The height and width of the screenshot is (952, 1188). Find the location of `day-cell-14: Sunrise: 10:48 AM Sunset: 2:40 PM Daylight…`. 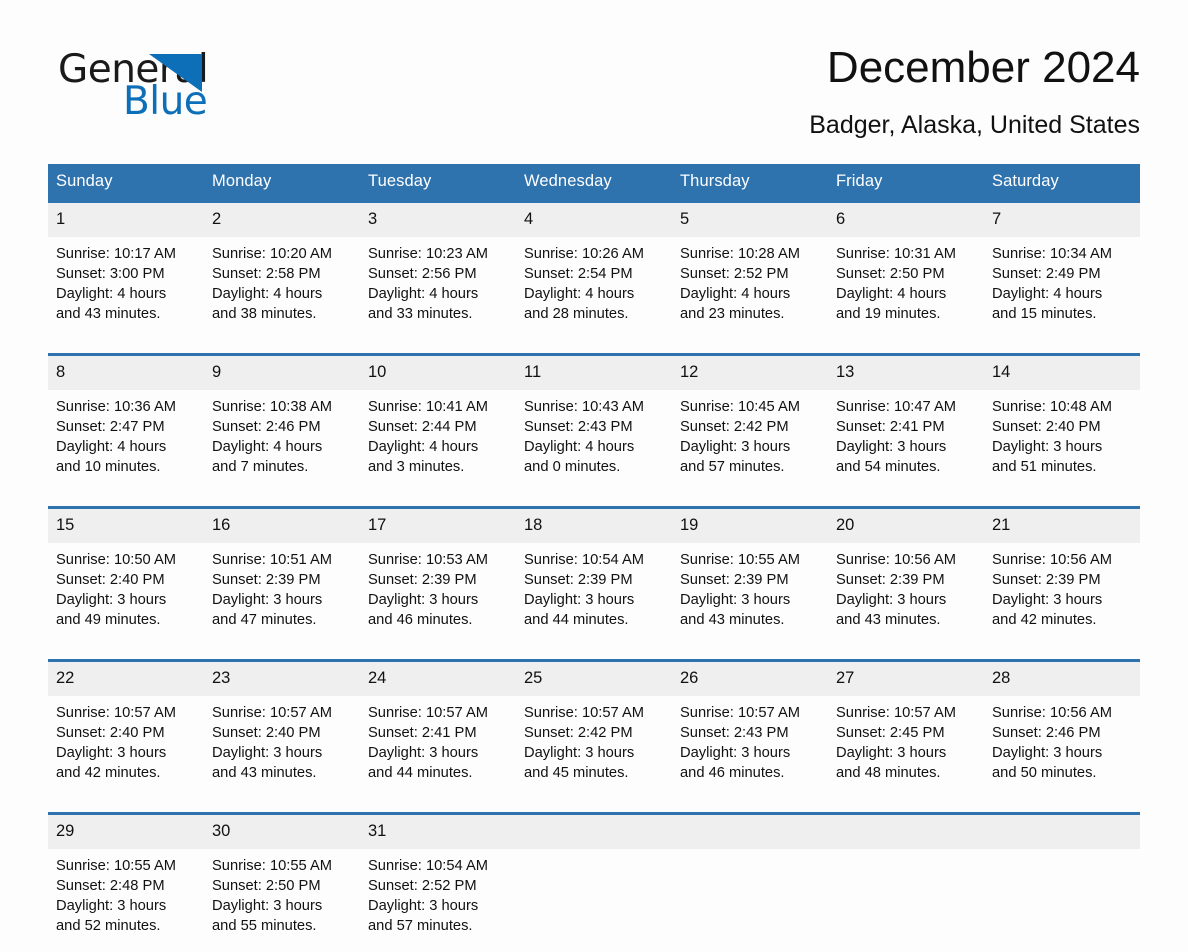

day-cell-14: Sunrise: 10:48 AM Sunset: 2:40 PM Daylight… is located at coordinates (1062, 441).